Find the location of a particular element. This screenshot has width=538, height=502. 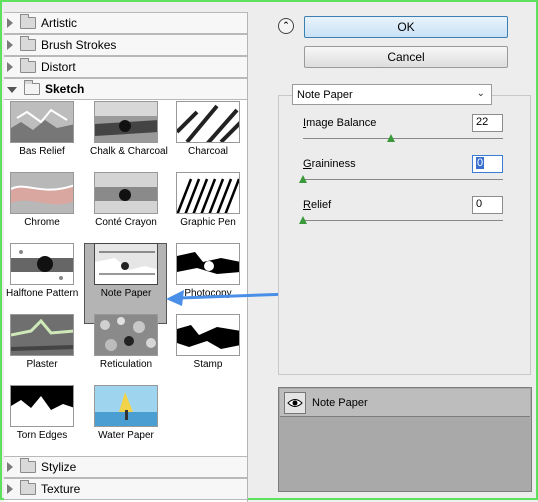

chrome-preview is located at coordinates (42, 193).